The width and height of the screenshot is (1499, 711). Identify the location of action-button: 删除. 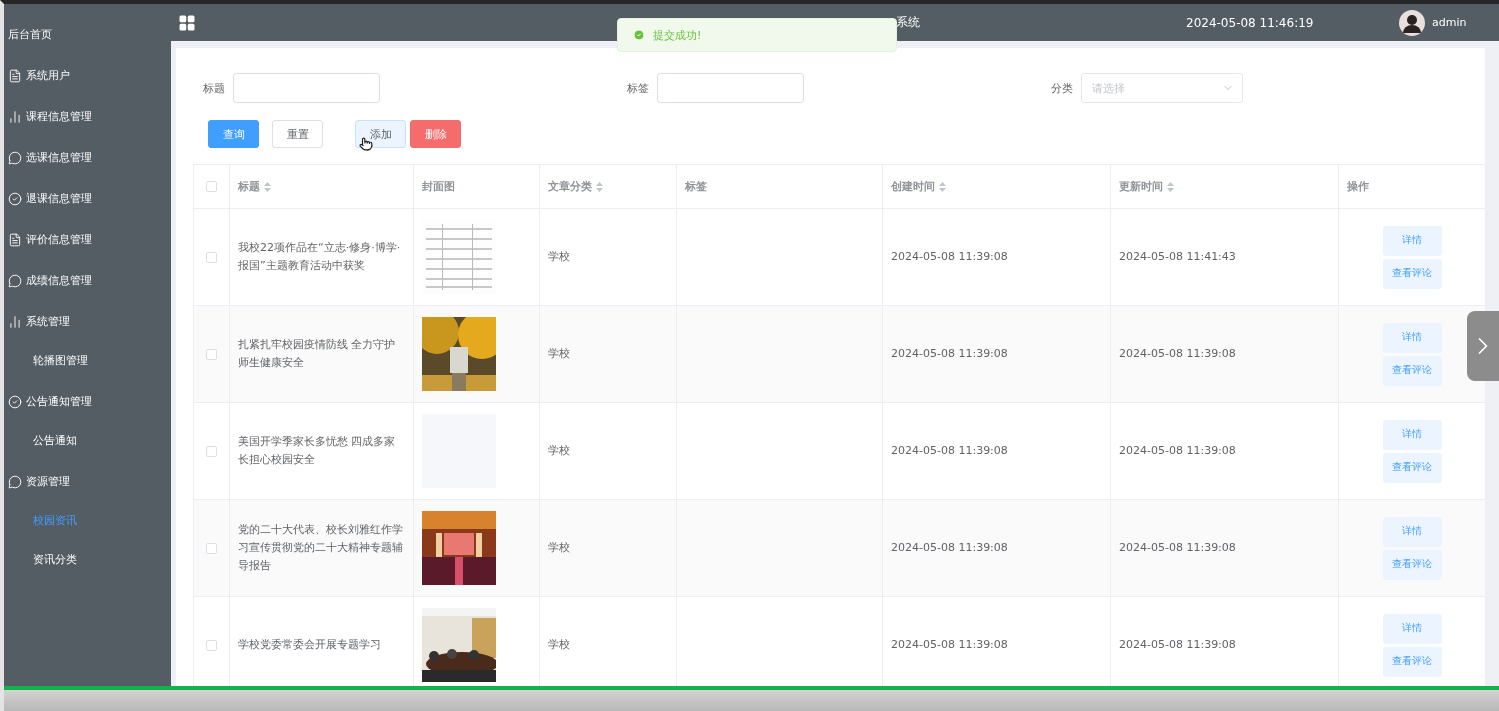
(435, 134).